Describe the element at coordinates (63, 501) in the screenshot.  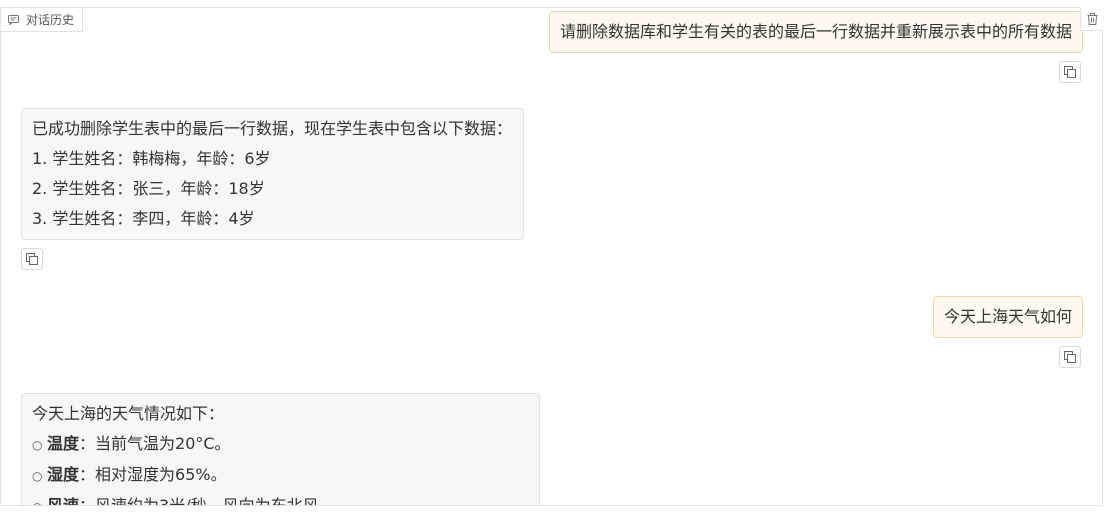
I see `list-item-label: 风速` at that location.